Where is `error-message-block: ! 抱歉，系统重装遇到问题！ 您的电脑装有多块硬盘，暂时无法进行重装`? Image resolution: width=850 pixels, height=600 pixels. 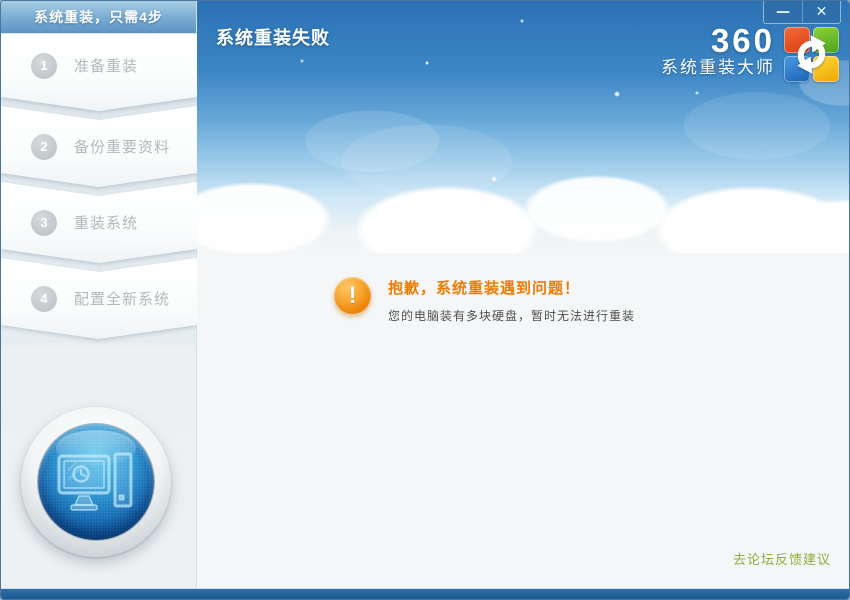 error-message-block: ! 抱歉，系统重装遇到问题！ 您的电脑装有多块硬盘，暂时无法进行重装 is located at coordinates (484, 299).